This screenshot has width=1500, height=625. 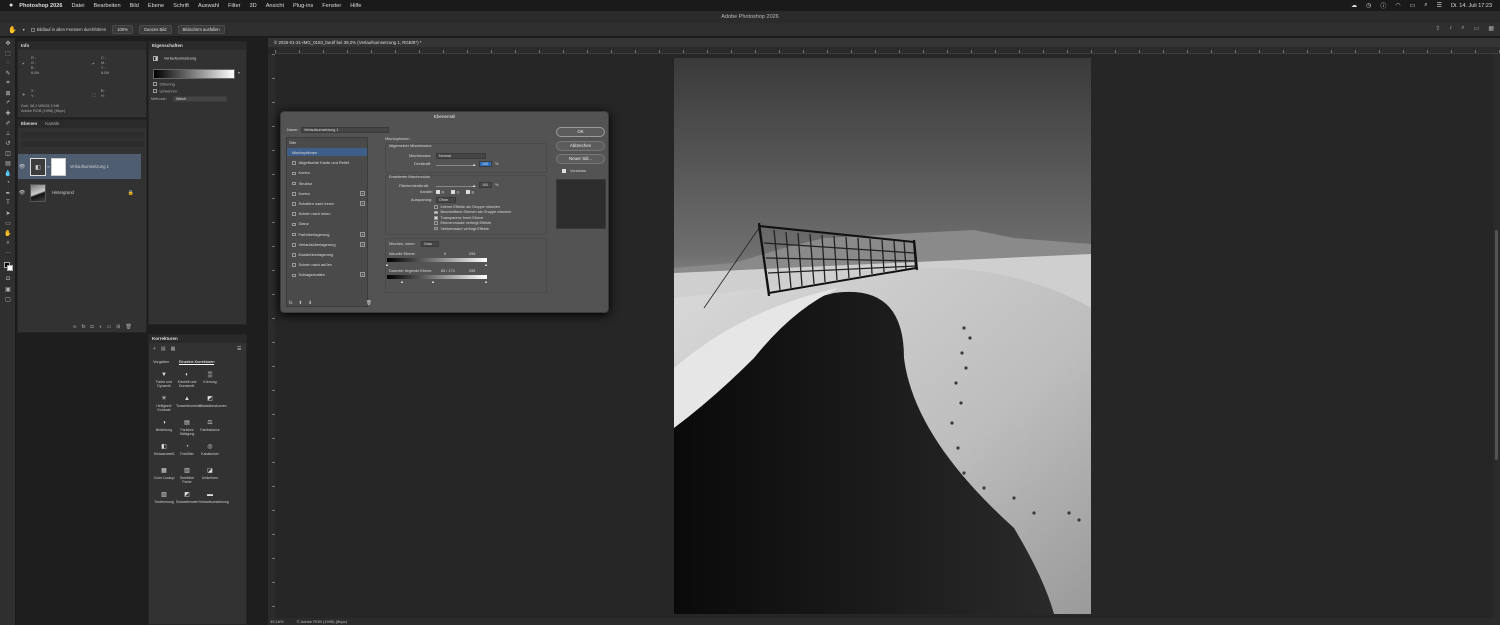 I want to click on clock-icon: ◷, so click(x=1368, y=5).